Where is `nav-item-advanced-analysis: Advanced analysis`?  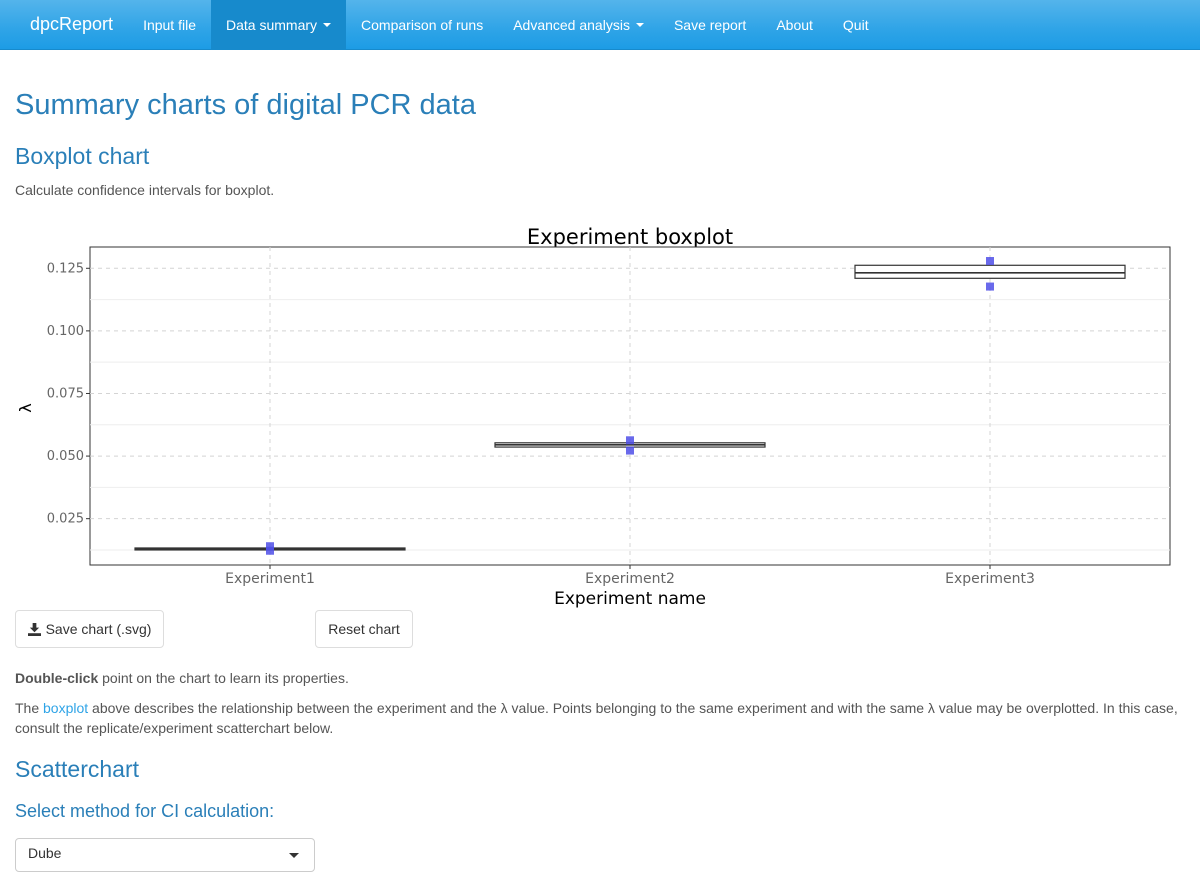 nav-item-advanced-analysis: Advanced analysis is located at coordinates (578, 24).